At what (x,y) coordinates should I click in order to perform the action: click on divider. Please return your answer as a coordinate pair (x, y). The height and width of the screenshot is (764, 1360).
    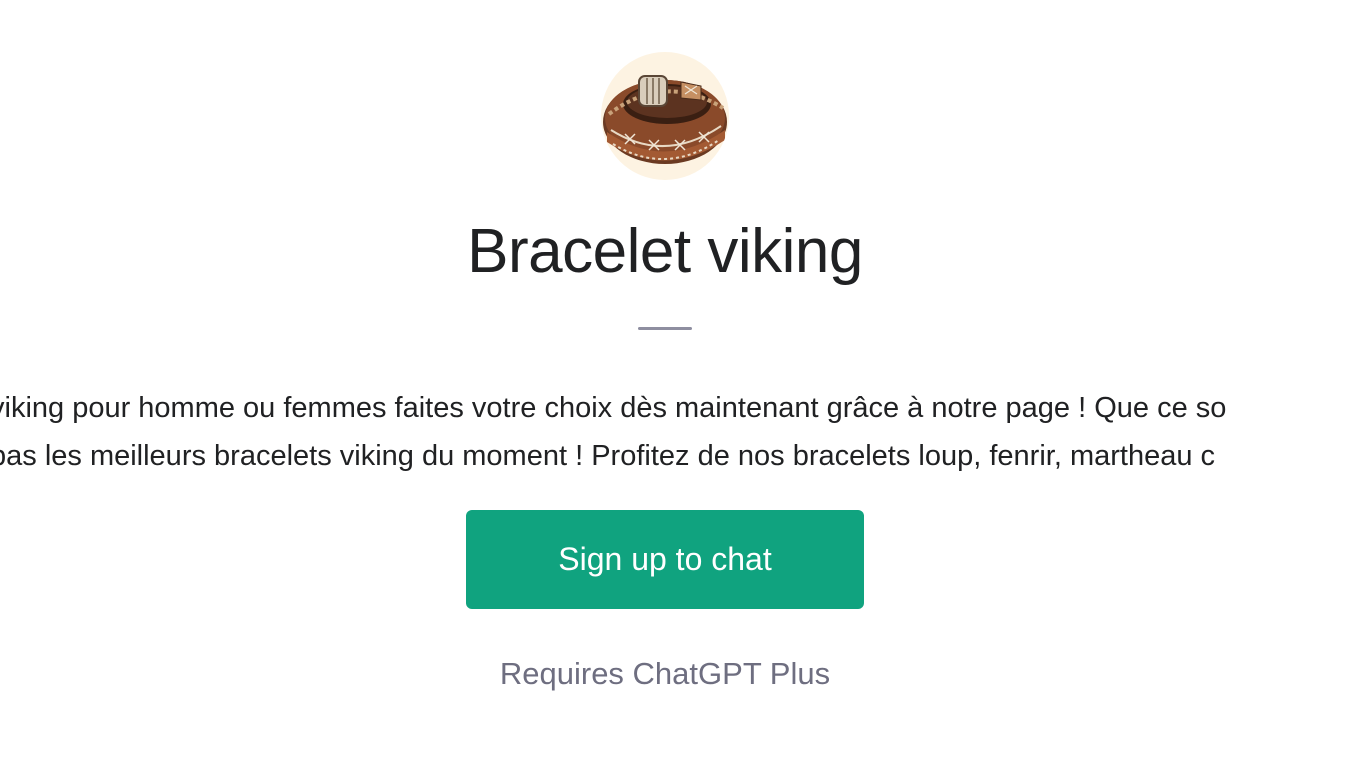
    Looking at the image, I should click on (665, 328).